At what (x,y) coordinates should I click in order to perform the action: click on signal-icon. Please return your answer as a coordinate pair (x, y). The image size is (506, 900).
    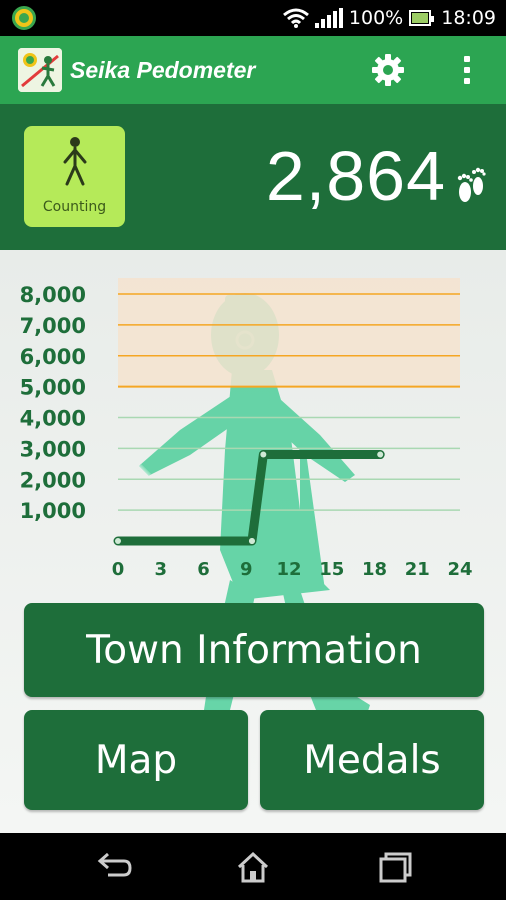
    Looking at the image, I should click on (328, 18).